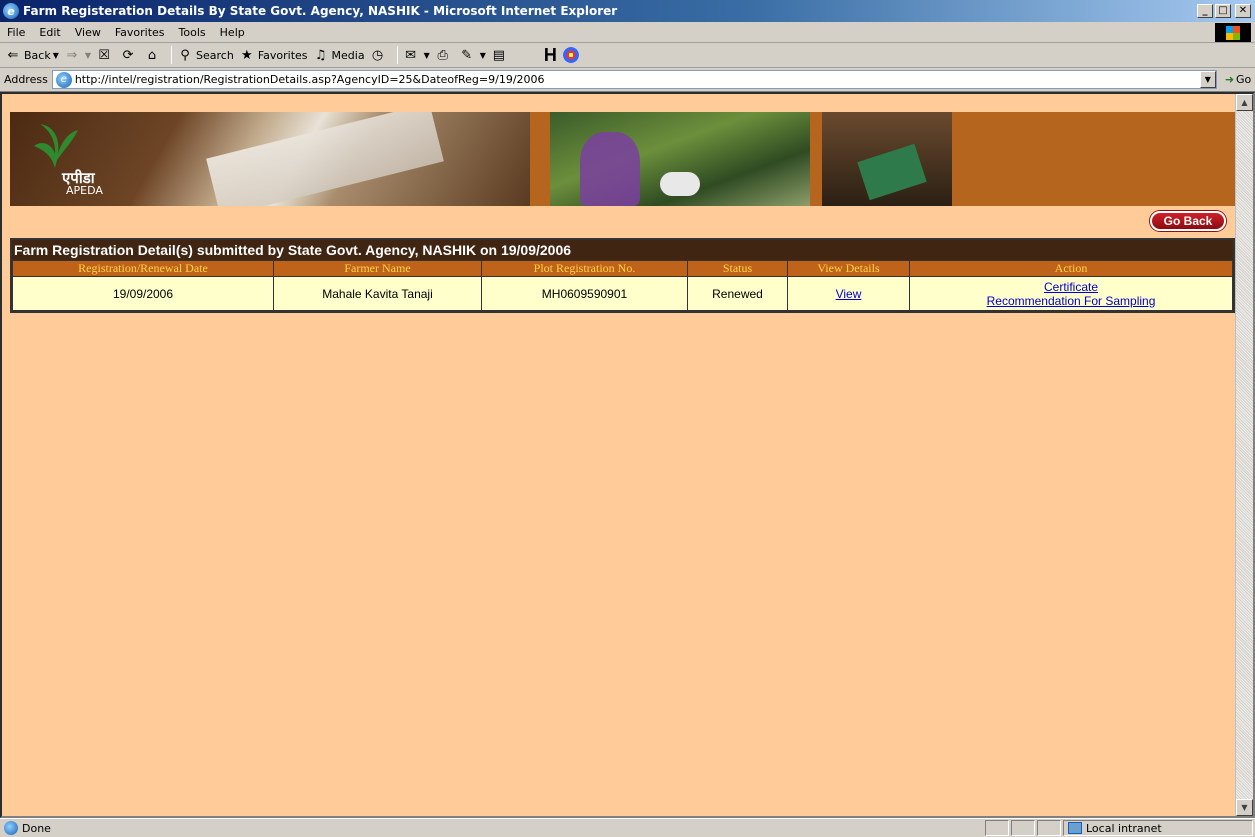  What do you see at coordinates (887, 159) in the screenshot?
I see `banner-photo-workers` at bounding box center [887, 159].